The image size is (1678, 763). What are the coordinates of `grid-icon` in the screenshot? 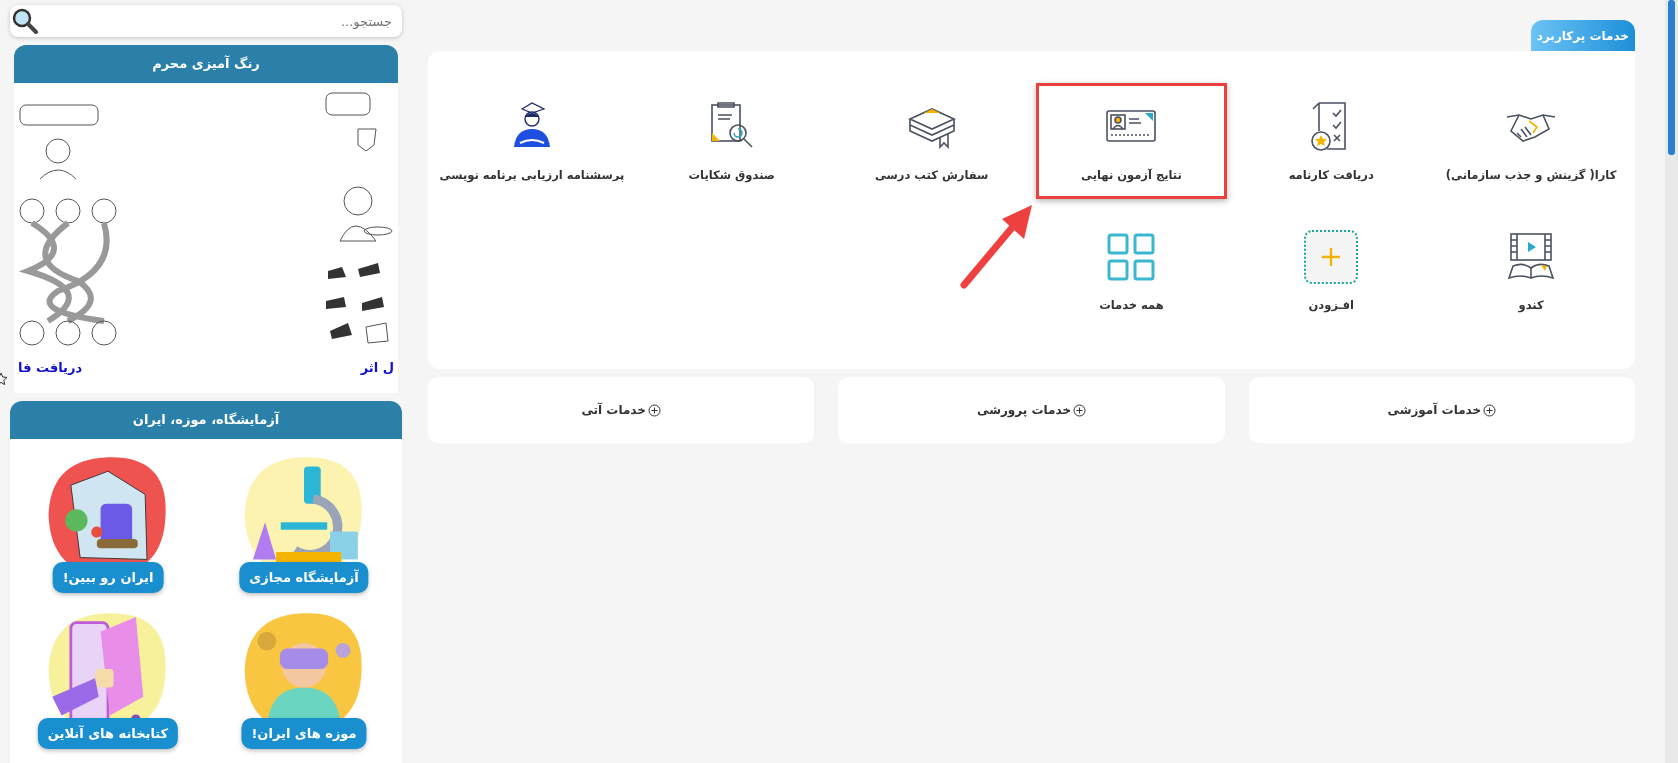 It's located at (1131, 257).